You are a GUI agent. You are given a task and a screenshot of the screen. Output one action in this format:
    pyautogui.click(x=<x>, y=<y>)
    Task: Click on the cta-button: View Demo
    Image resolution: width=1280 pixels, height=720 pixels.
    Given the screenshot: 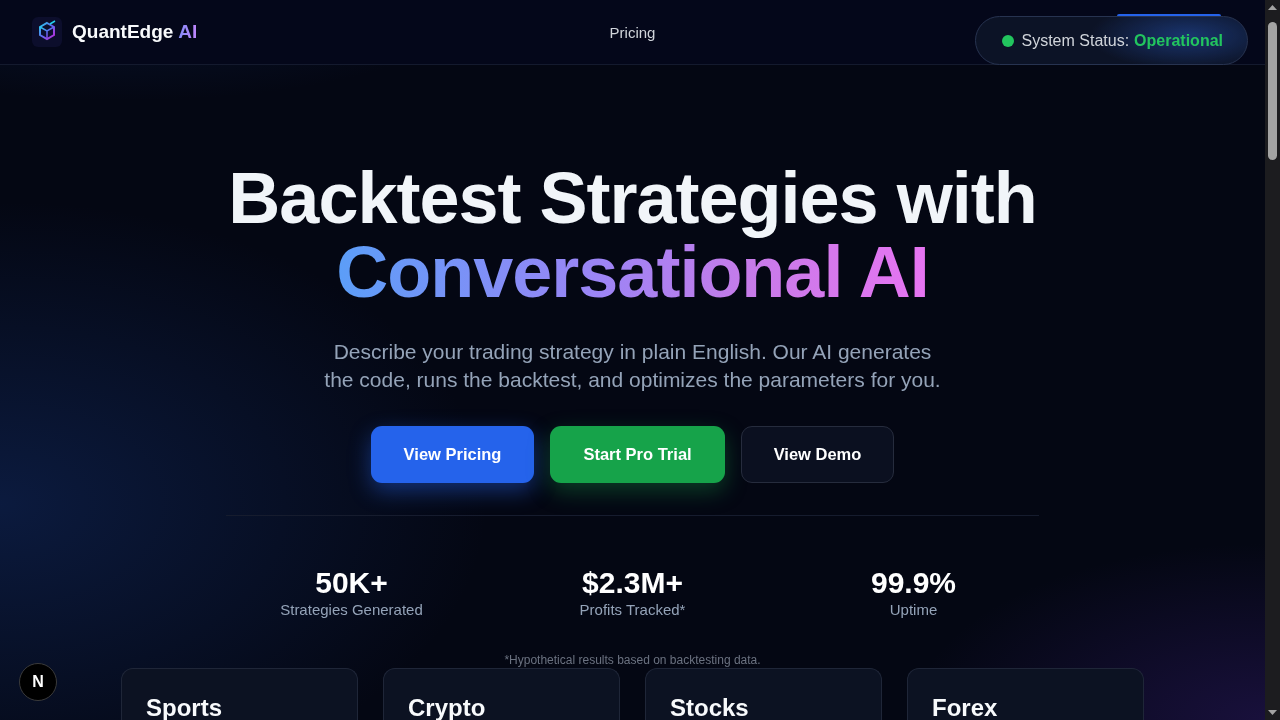 What is the action you would take?
    pyautogui.click(x=817, y=454)
    